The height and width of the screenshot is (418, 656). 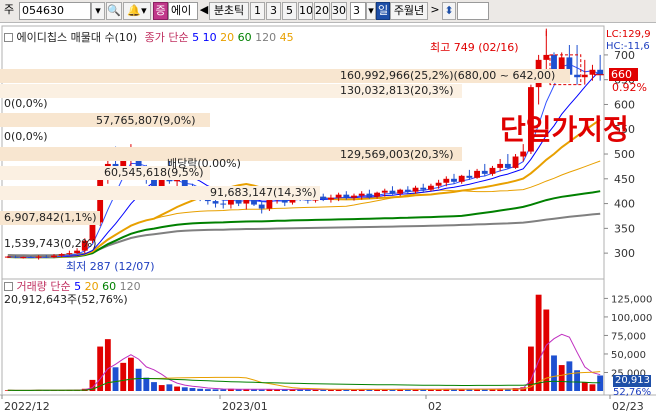 What do you see at coordinates (629, 87) in the screenshot?
I see `current-percent: 0.92%` at bounding box center [629, 87].